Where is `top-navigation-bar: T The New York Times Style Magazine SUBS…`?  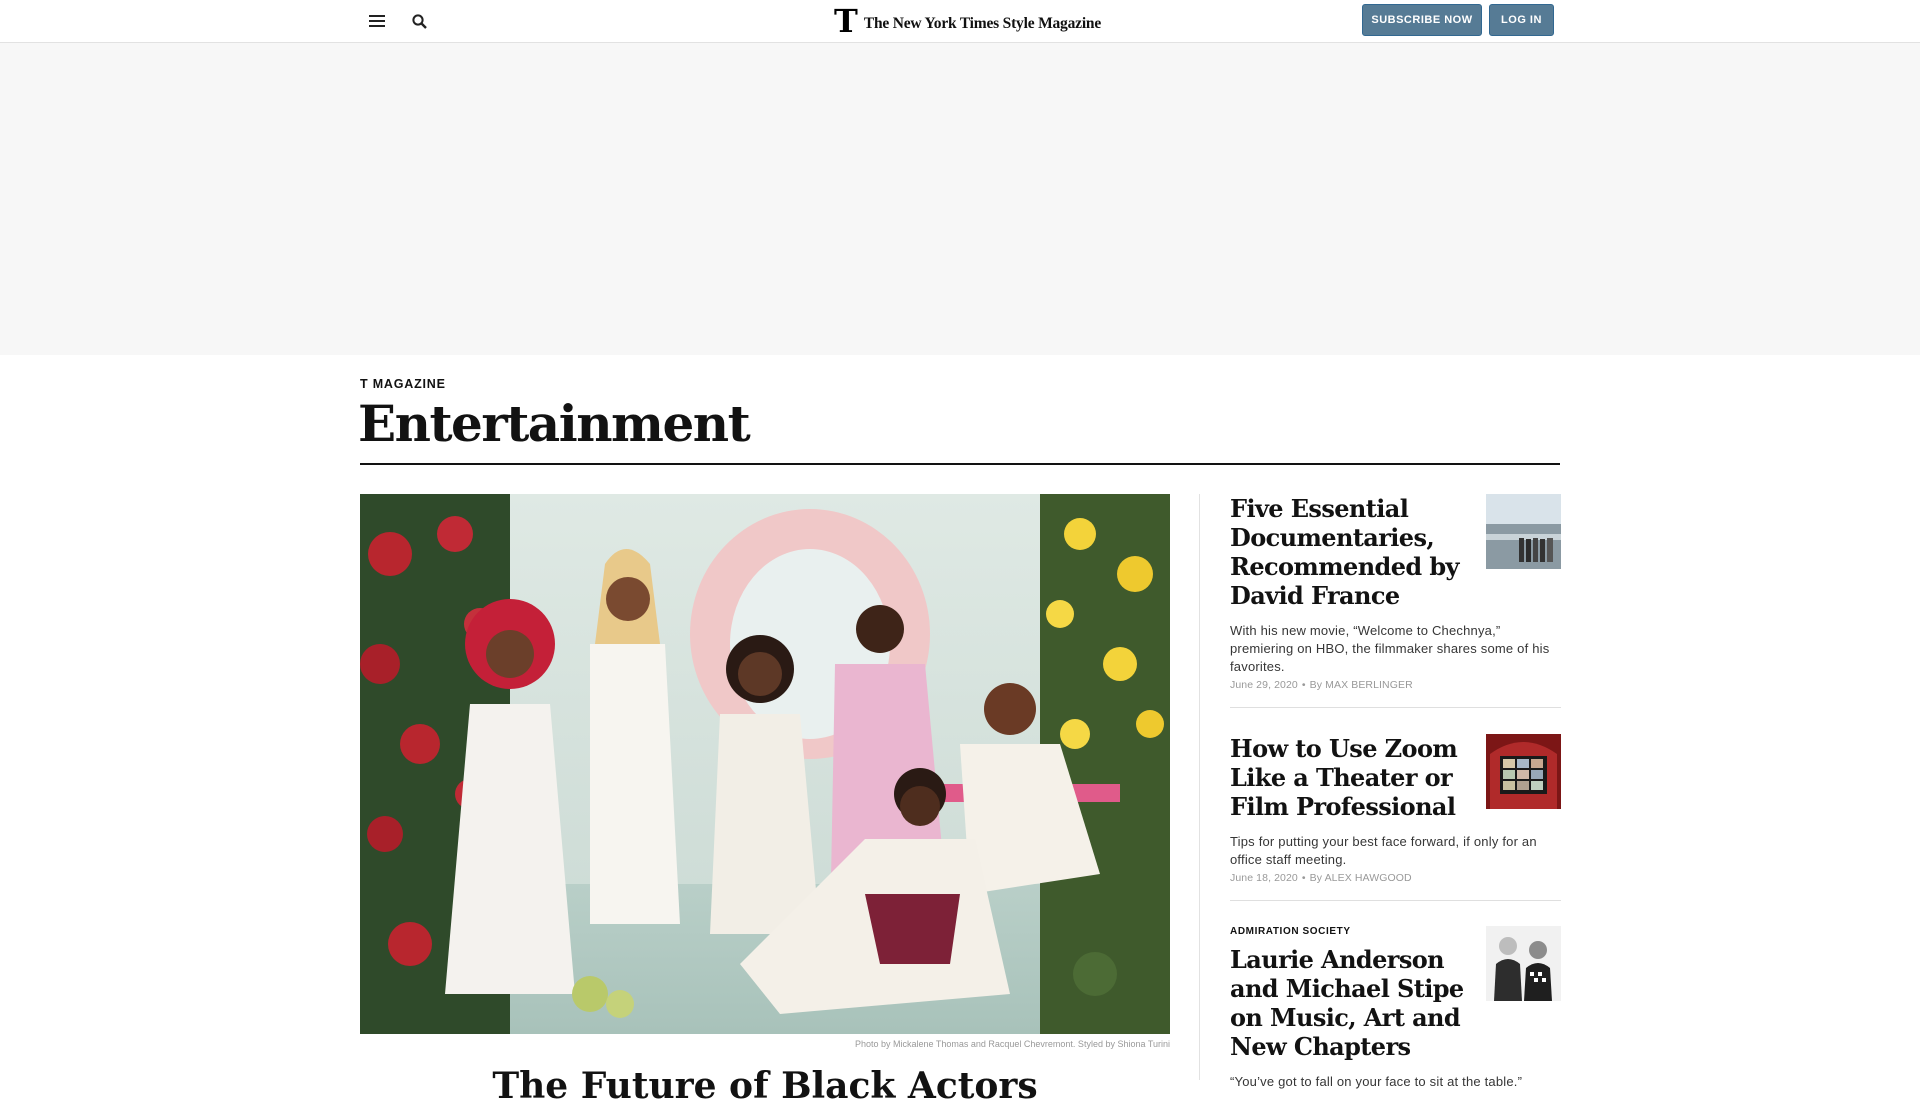 top-navigation-bar: T The New York Times Style Magazine SUBS… is located at coordinates (960, 21).